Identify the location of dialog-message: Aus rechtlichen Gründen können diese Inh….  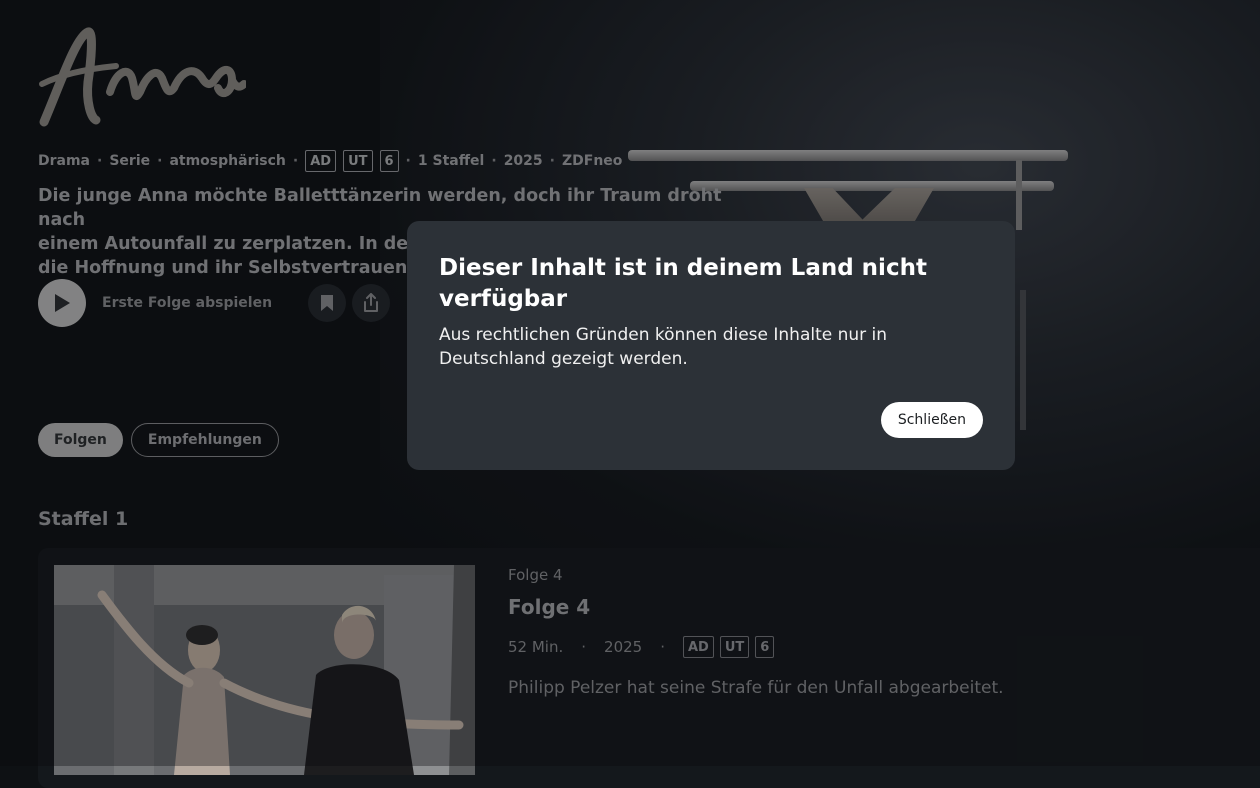
(663, 347).